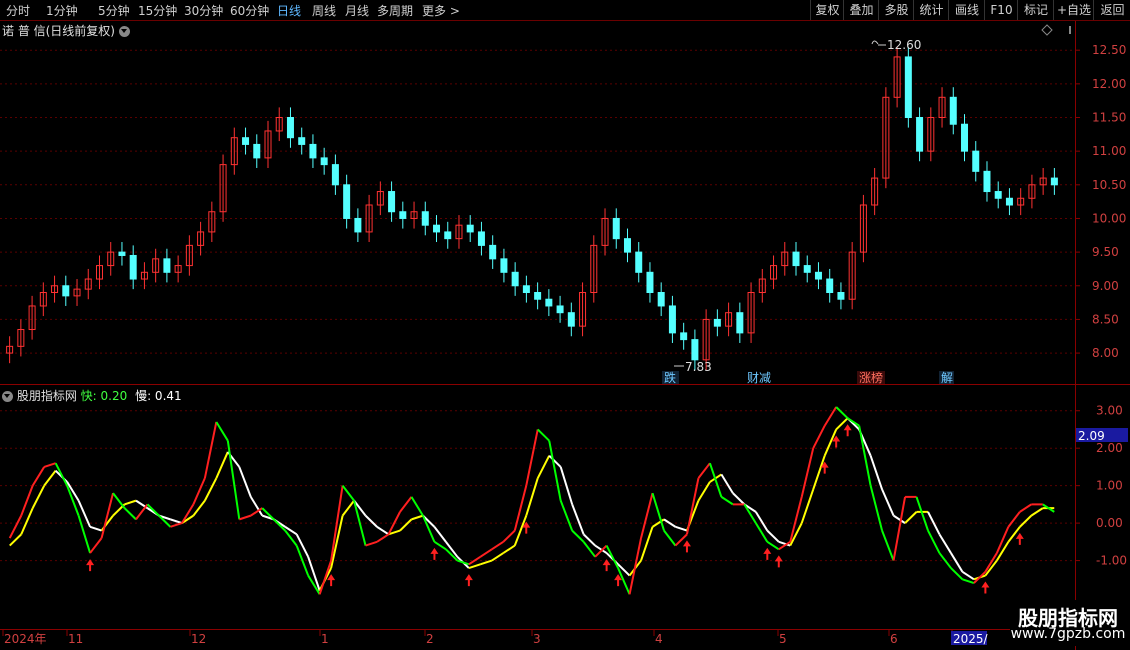 Image resolution: width=1130 pixels, height=650 pixels. I want to click on time-tick-label: 12, so click(198, 639).